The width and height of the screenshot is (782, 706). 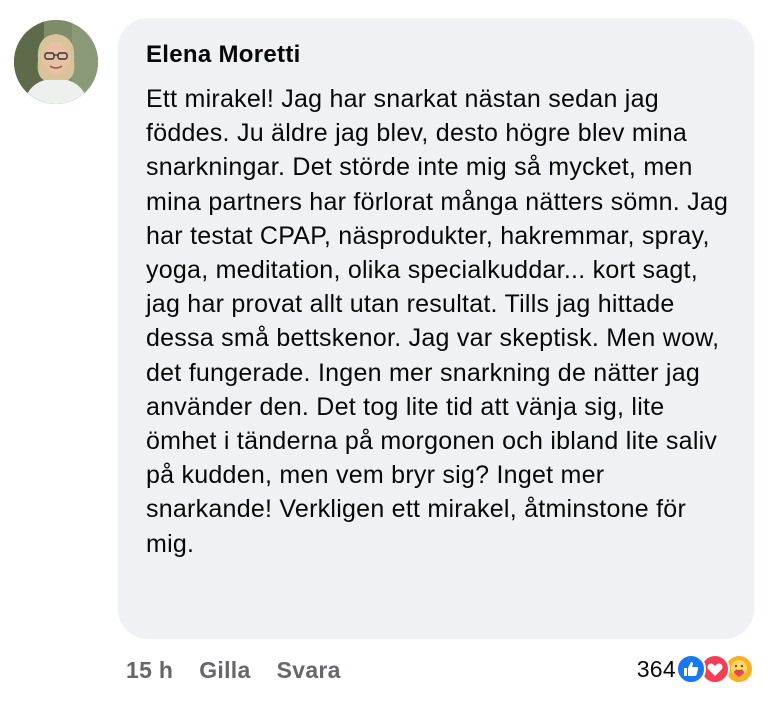 I want to click on profile-photo, so click(x=56, y=62).